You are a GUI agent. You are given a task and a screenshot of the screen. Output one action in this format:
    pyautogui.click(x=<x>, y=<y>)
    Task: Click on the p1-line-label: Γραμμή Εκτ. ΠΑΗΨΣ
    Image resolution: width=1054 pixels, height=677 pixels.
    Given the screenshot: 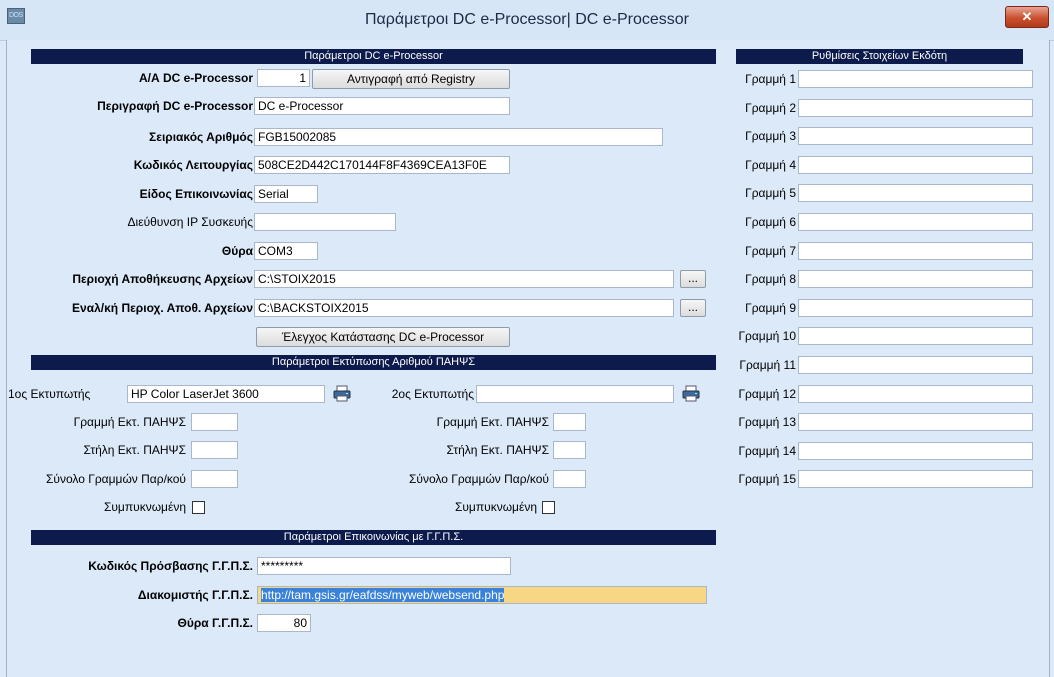 What is the action you would take?
    pyautogui.click(x=129, y=422)
    